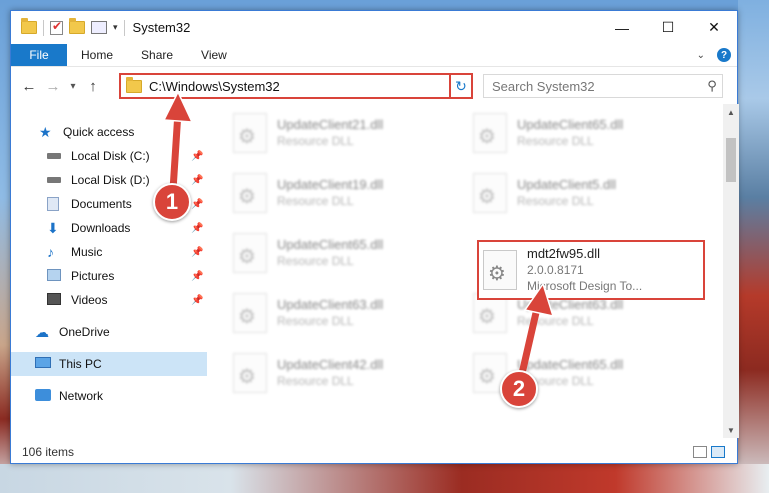  I want to click on step-badge-1: 1, so click(172, 202).